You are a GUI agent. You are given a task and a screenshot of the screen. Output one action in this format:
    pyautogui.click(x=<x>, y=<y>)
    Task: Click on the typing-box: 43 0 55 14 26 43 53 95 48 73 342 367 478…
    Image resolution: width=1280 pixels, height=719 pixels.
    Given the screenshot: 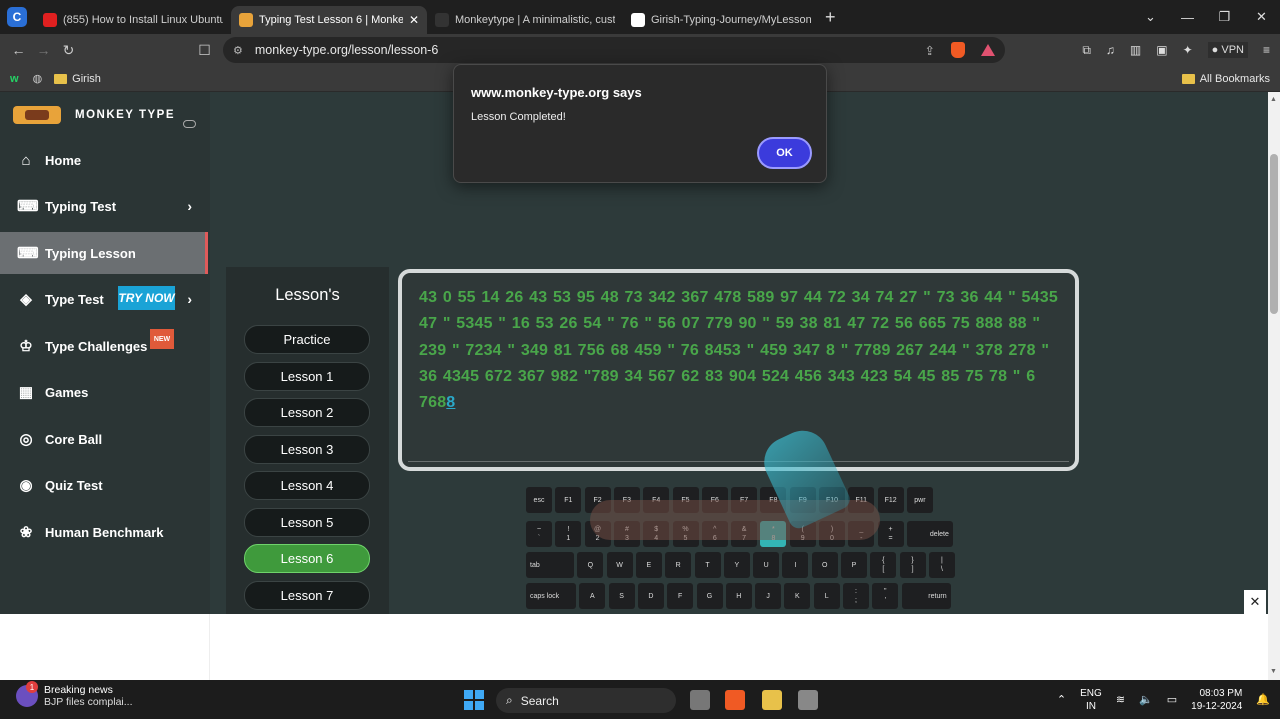 What is the action you would take?
    pyautogui.click(x=738, y=370)
    